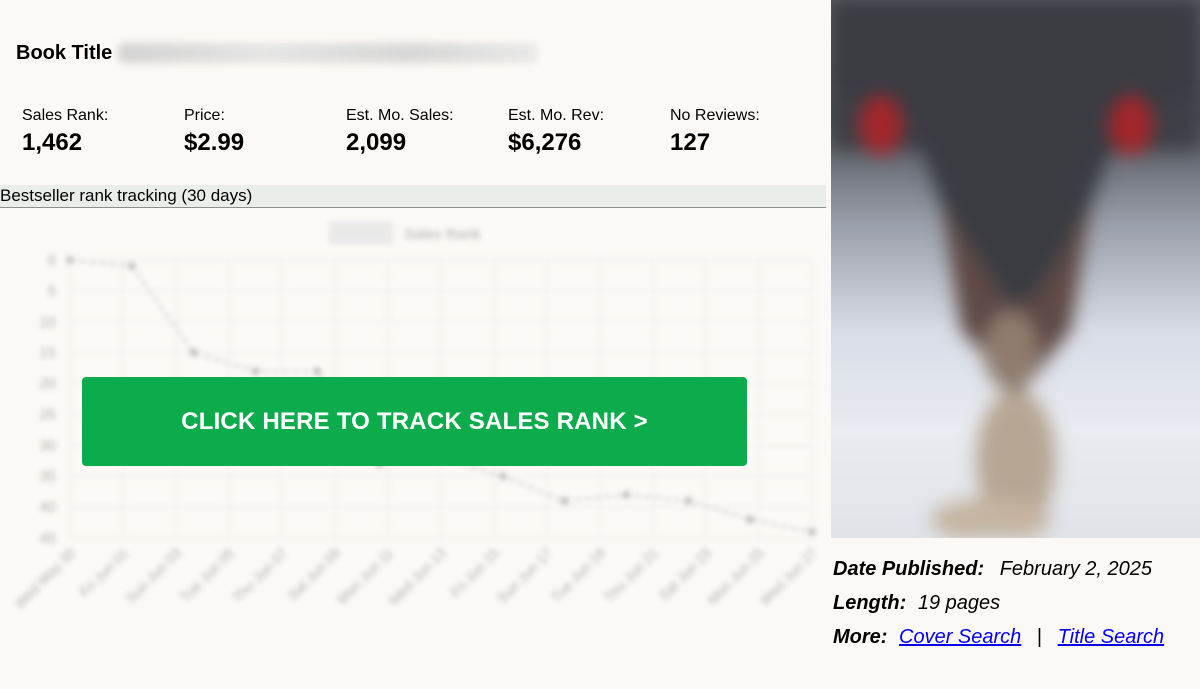 This screenshot has height=689, width=1200. Describe the element at coordinates (52, 291) in the screenshot. I see `y-tick-label: 5` at that location.